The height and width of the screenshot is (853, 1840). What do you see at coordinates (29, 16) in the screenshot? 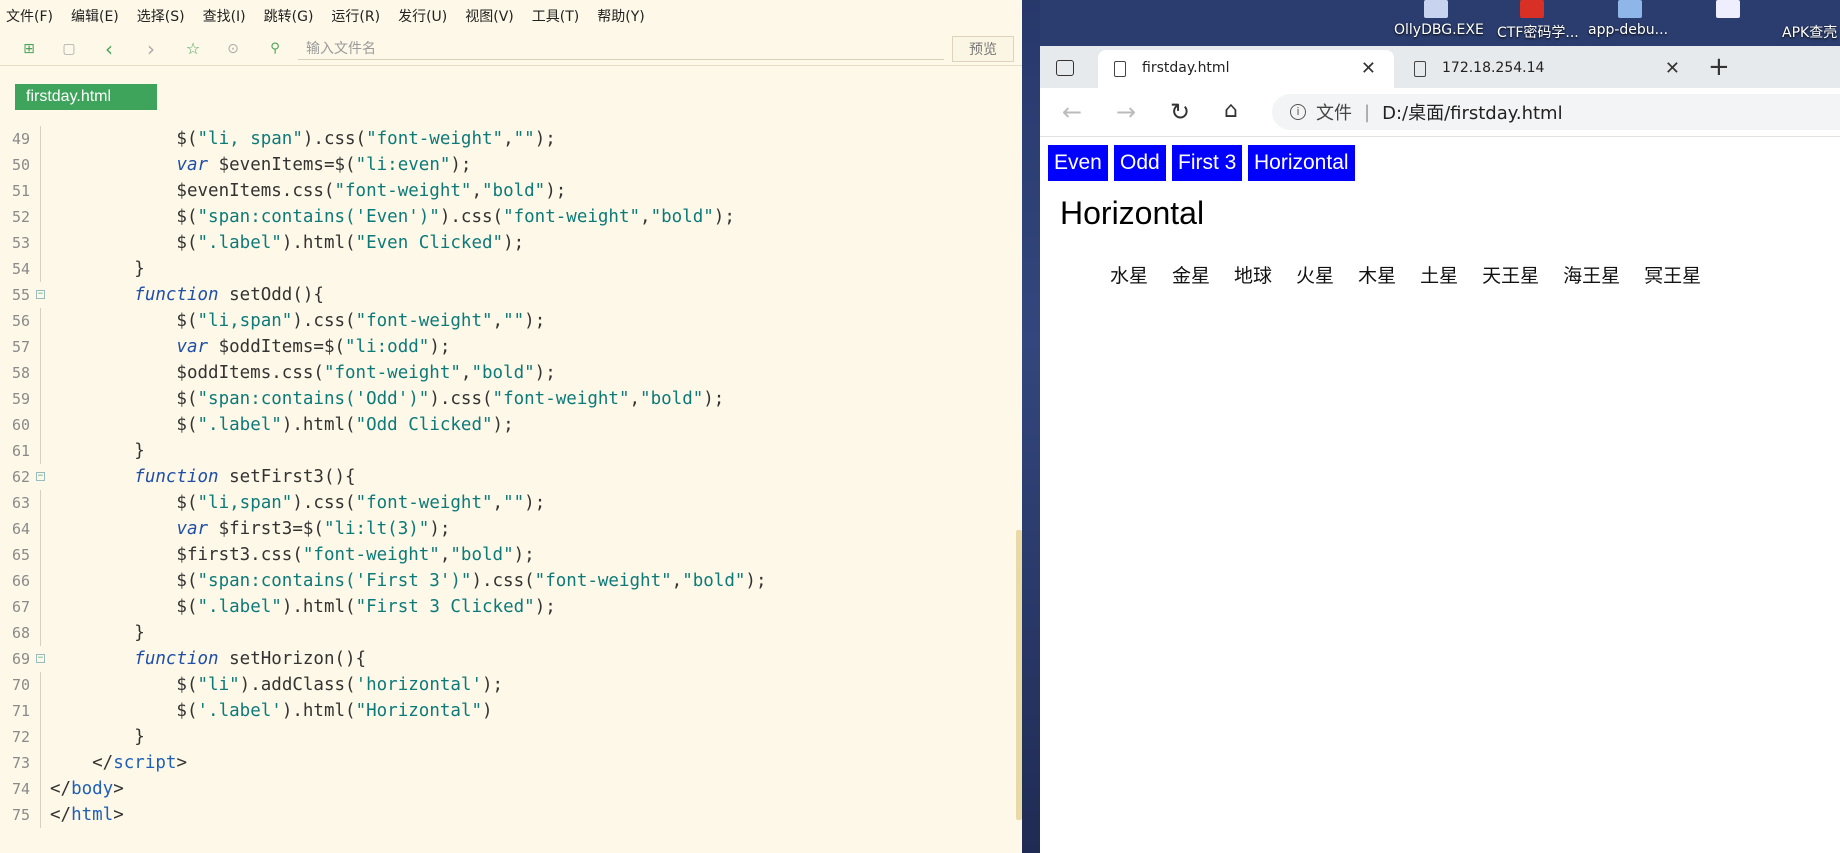
I see `menu-file: 文件(F)` at bounding box center [29, 16].